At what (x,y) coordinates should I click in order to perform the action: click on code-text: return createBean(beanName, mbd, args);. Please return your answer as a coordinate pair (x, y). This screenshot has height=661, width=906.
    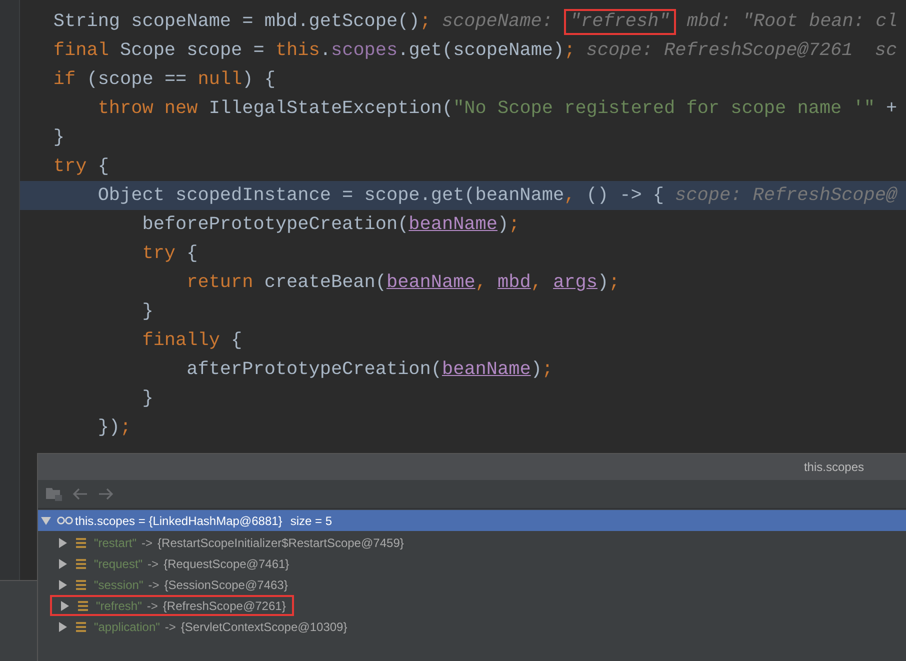
    Looking at the image, I should click on (403, 283).